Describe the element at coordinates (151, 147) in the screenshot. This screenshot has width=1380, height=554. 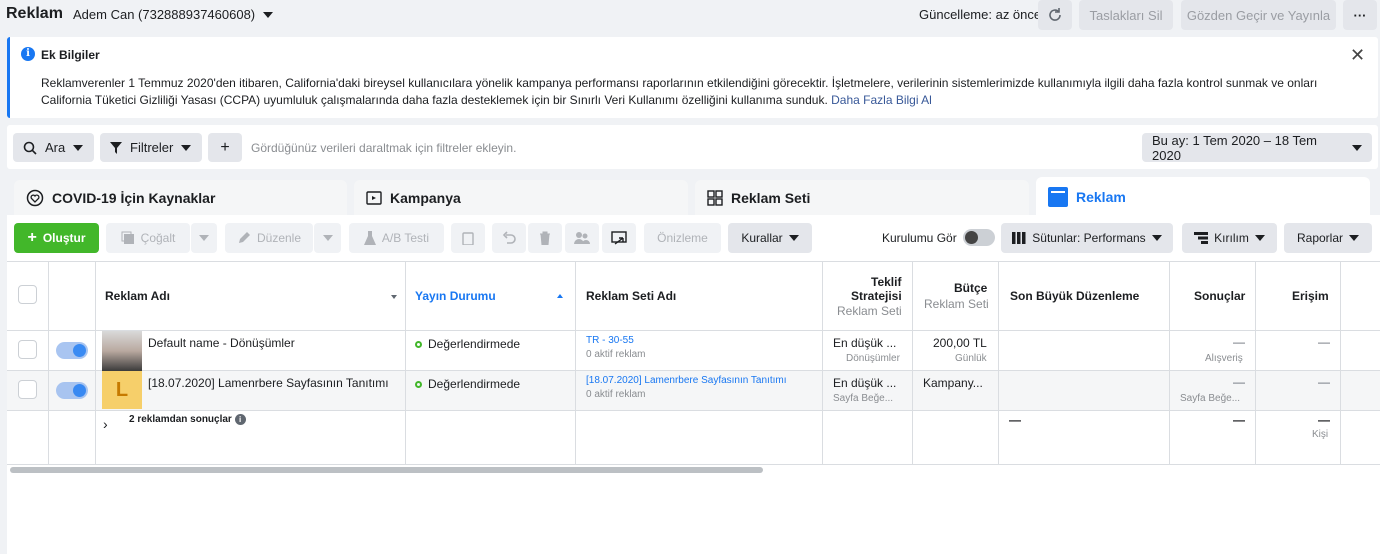
I see `filters-button: Filtreler` at that location.